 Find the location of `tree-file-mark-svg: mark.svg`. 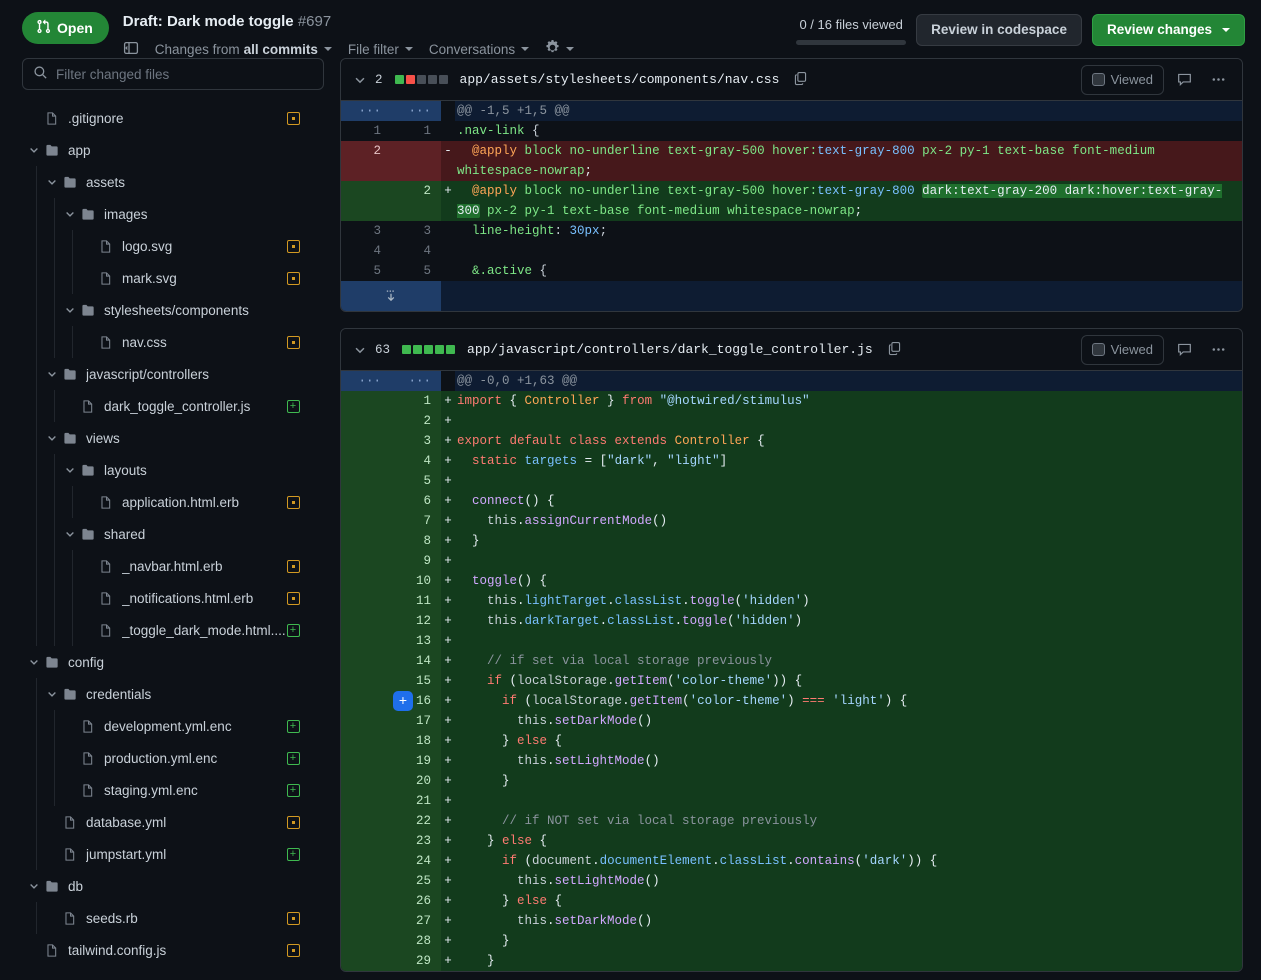

tree-file-mark-svg: mark.svg is located at coordinates (173, 278).